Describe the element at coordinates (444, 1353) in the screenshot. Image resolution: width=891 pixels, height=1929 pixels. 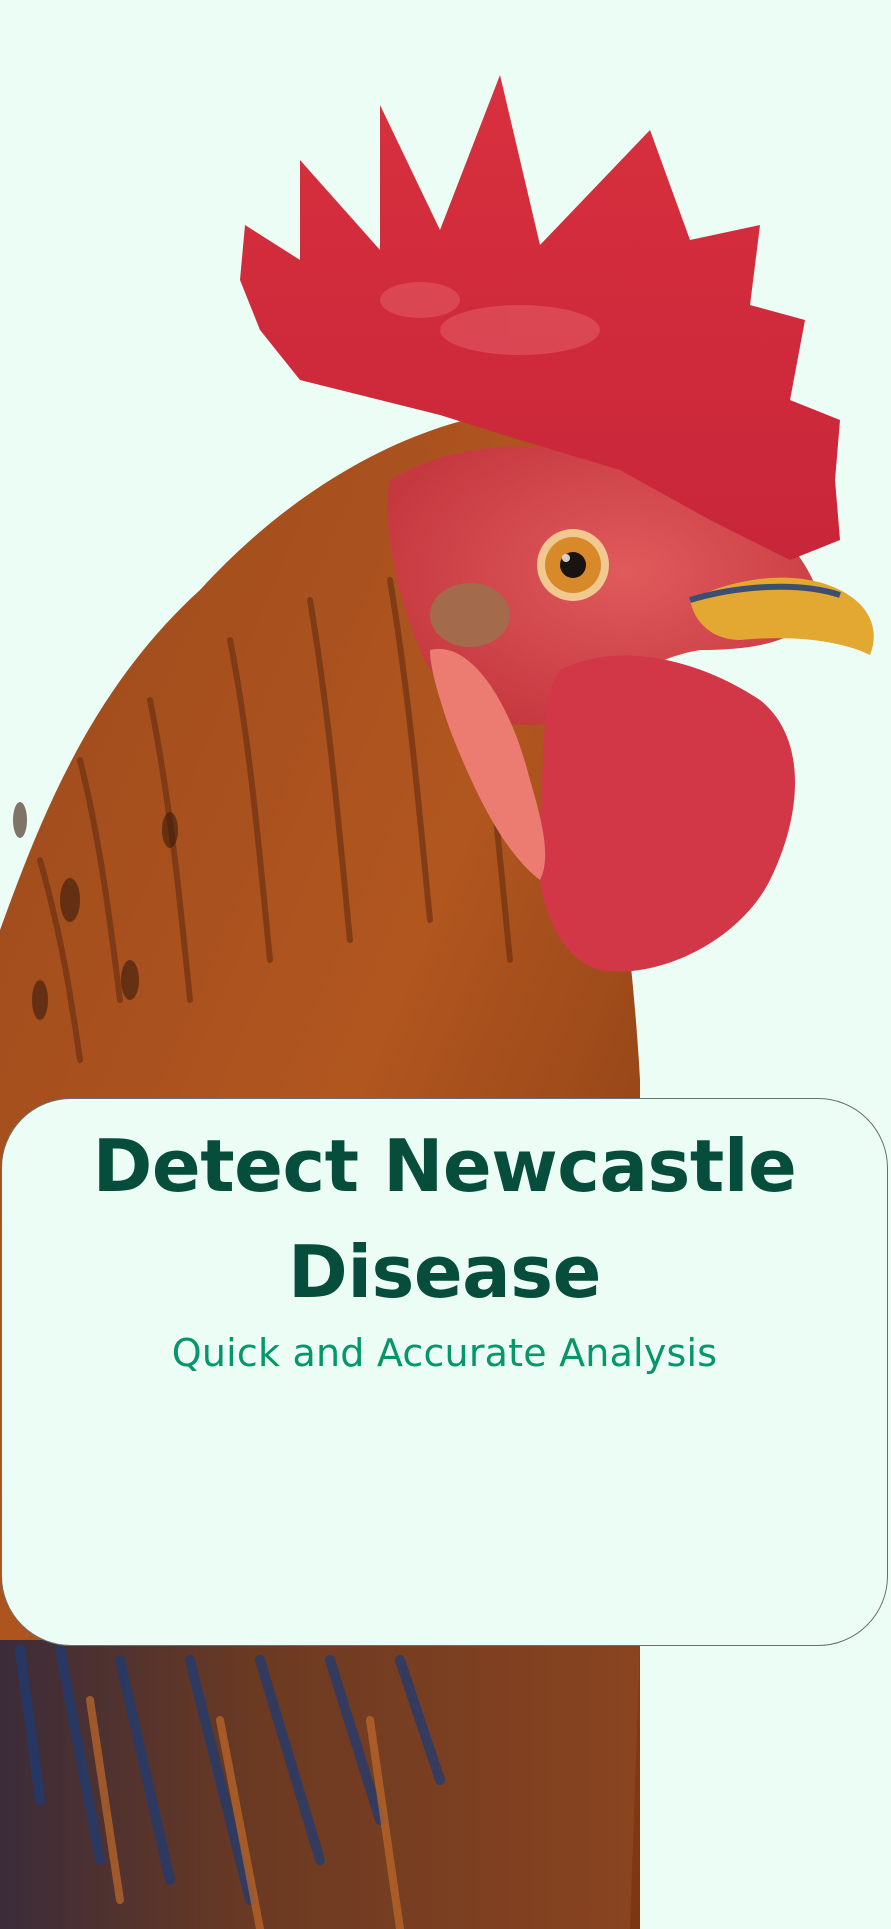
I see `page-subtitle: Quick and Accurate Analysis` at that location.